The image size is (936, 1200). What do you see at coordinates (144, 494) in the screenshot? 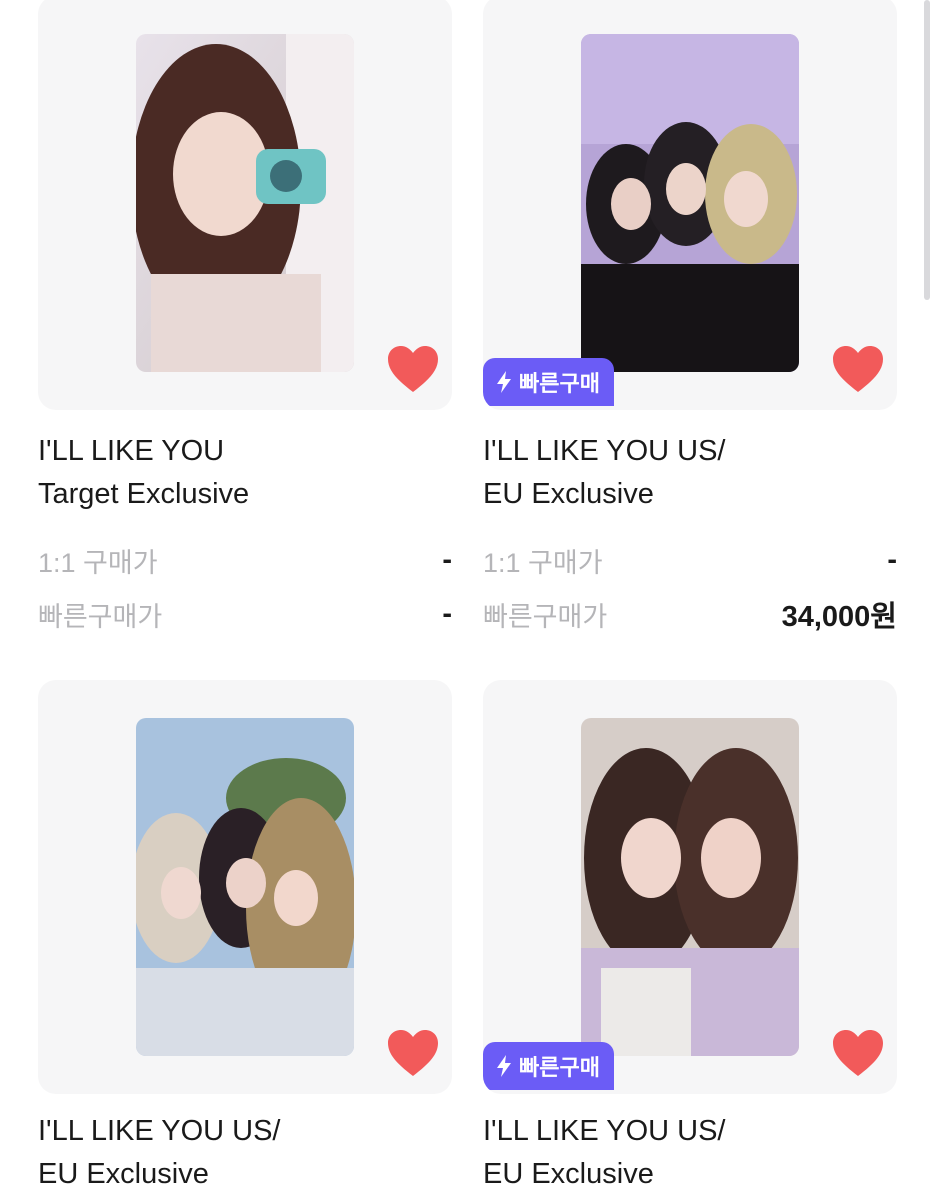
I see `product-title-line2: Target Exclusive` at bounding box center [144, 494].